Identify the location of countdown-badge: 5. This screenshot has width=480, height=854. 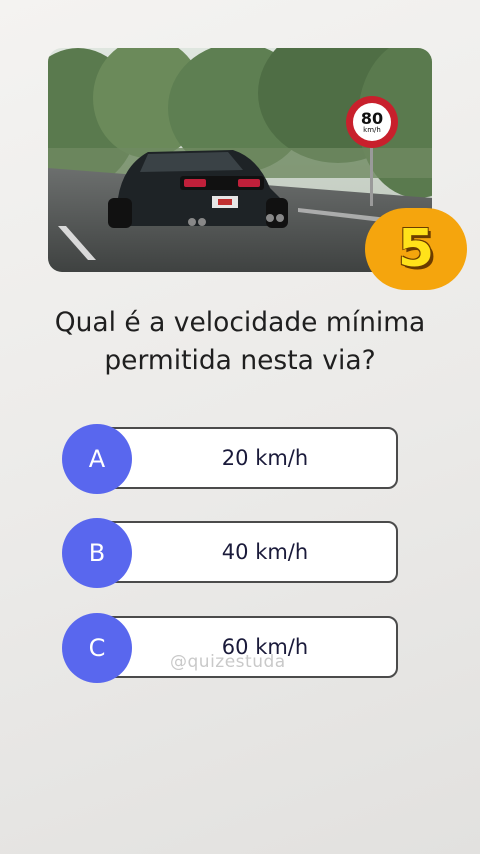
(416, 249).